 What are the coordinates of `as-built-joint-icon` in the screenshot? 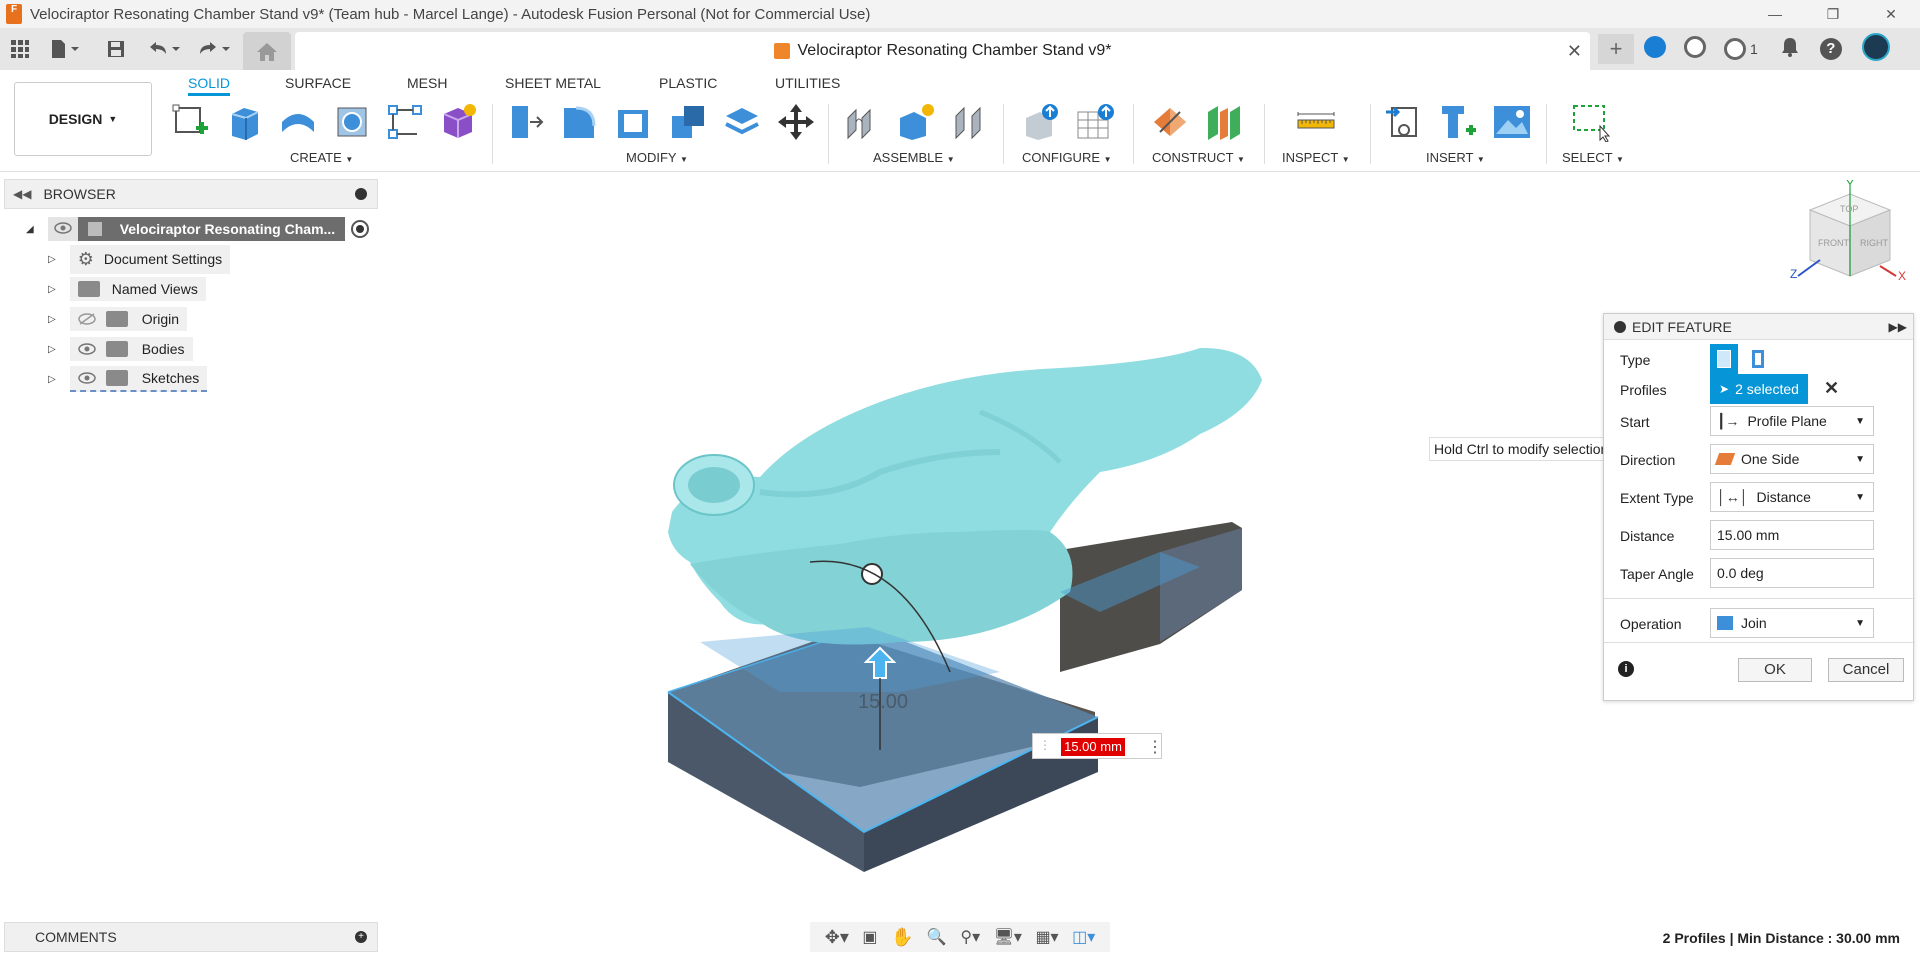 It's located at (970, 122).